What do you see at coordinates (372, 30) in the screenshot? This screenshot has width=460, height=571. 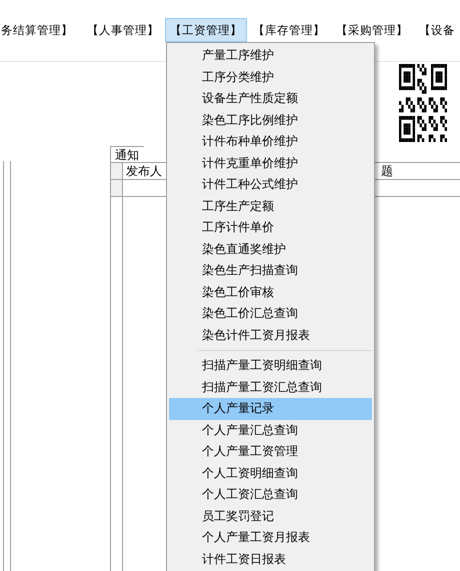 I see `menu-item: 【采购管理】` at bounding box center [372, 30].